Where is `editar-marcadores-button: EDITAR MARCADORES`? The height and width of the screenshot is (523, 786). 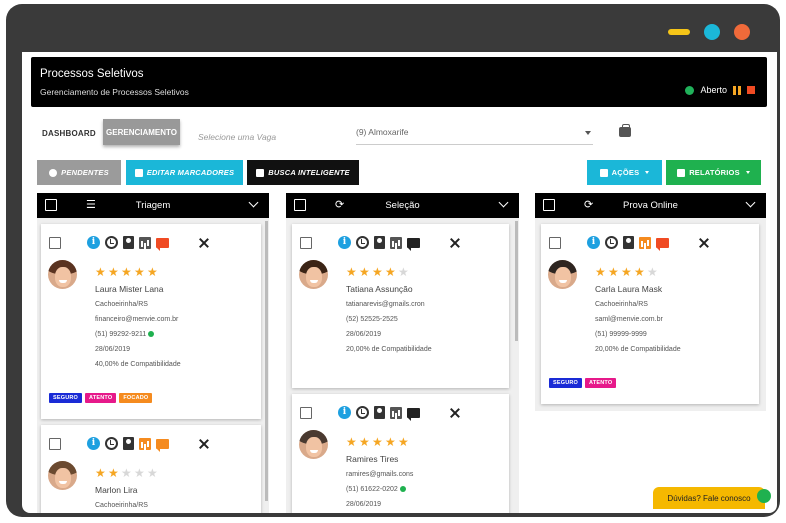
editar-marcadores-button: EDITAR MARCADORES is located at coordinates (184, 172).